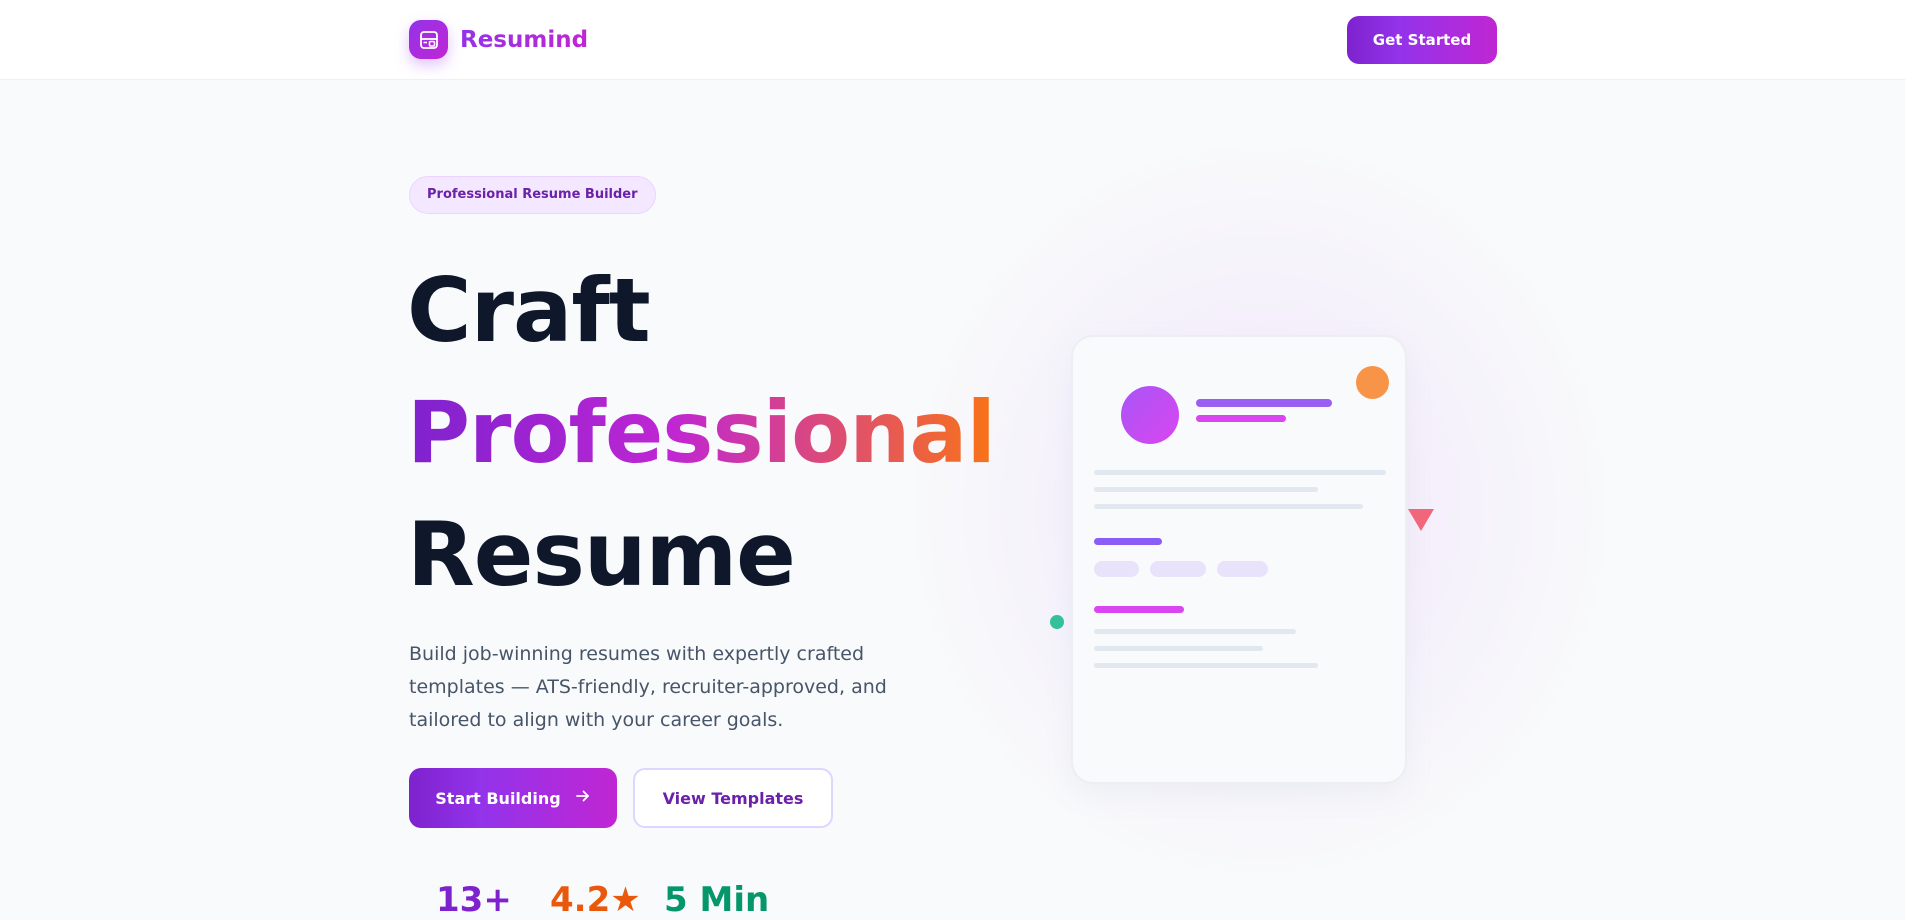 The height and width of the screenshot is (920, 1905). Describe the element at coordinates (524, 39) in the screenshot. I see `brand-name: Resumind` at that location.